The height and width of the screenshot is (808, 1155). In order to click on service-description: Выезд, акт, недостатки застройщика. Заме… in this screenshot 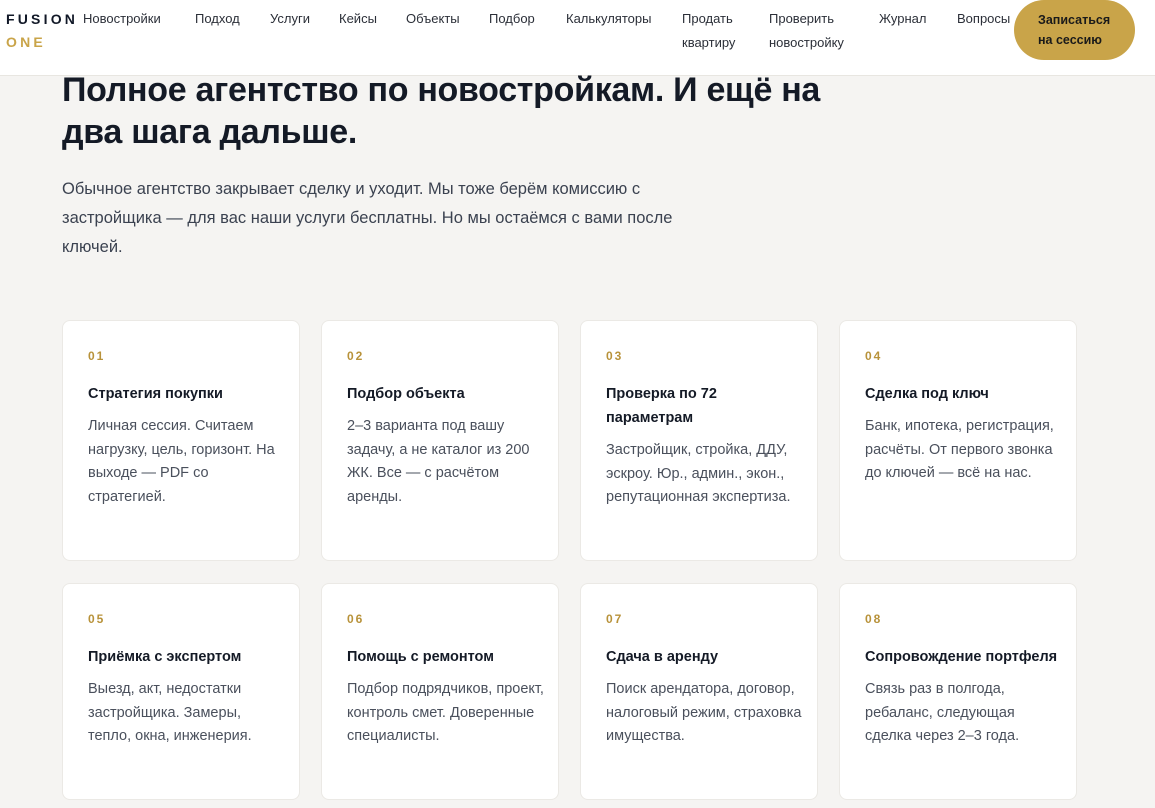, I will do `click(170, 713)`.